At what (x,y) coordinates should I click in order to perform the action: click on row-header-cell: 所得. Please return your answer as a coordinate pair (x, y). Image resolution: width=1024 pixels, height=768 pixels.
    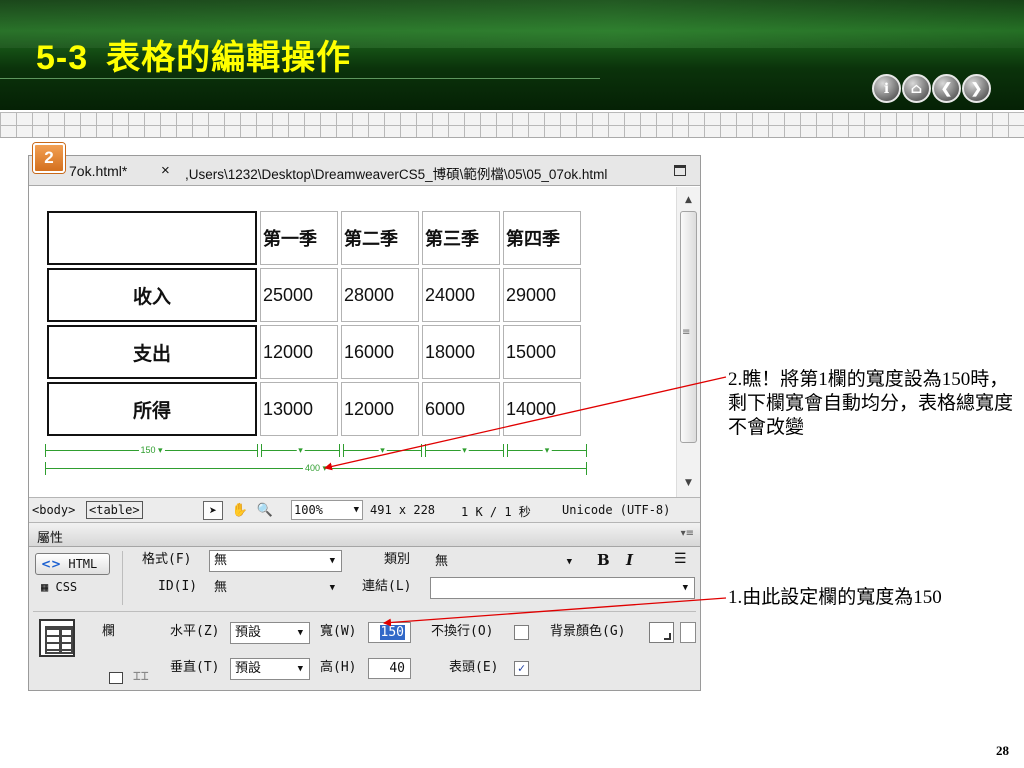
    Looking at the image, I should click on (152, 409).